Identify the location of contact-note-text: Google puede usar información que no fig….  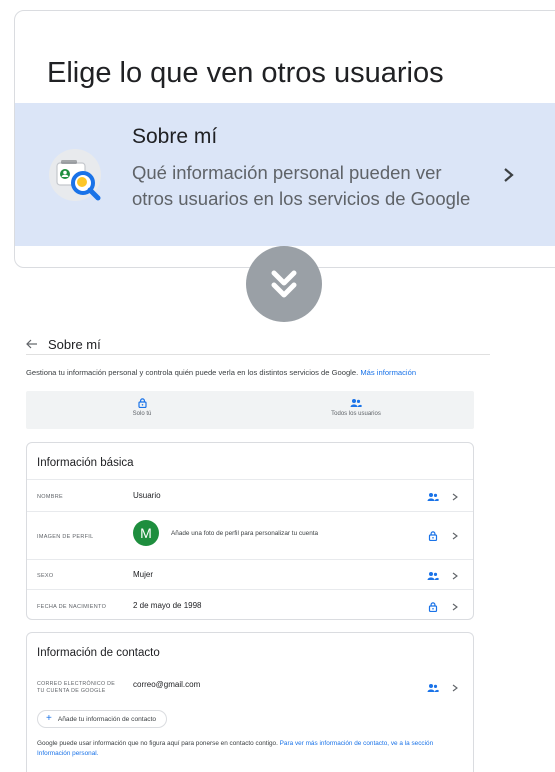
(157, 743).